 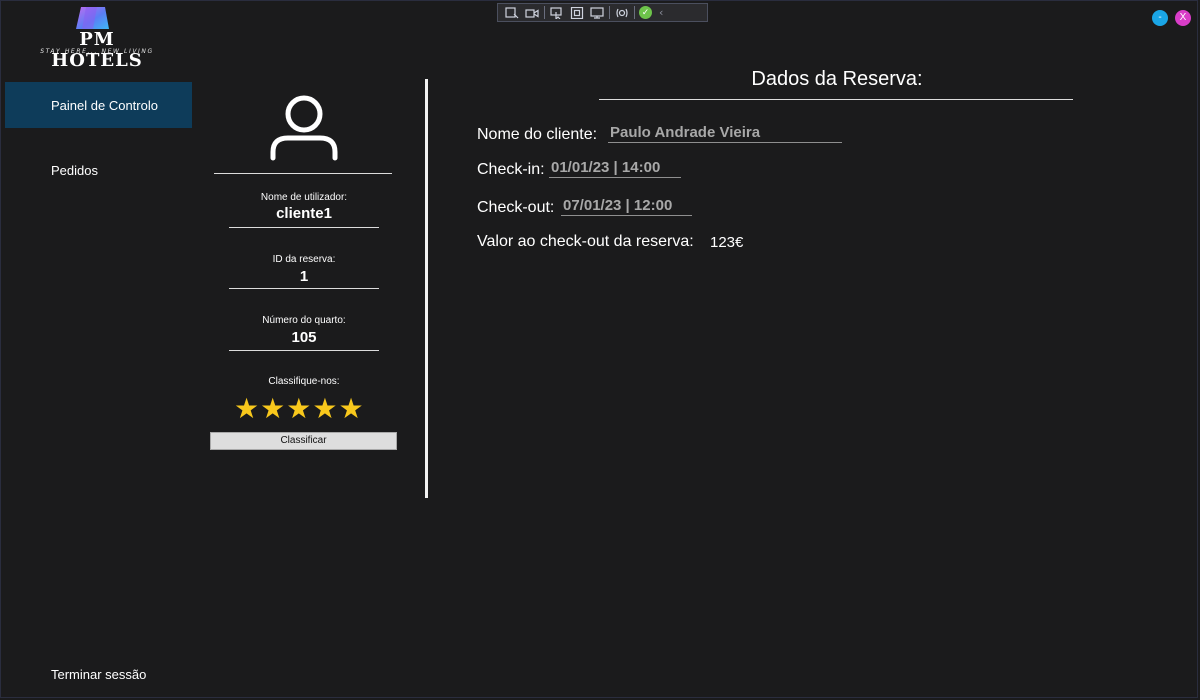 What do you see at coordinates (626, 206) in the screenshot?
I see `checkout-value: 07/01/23 | 12:00` at bounding box center [626, 206].